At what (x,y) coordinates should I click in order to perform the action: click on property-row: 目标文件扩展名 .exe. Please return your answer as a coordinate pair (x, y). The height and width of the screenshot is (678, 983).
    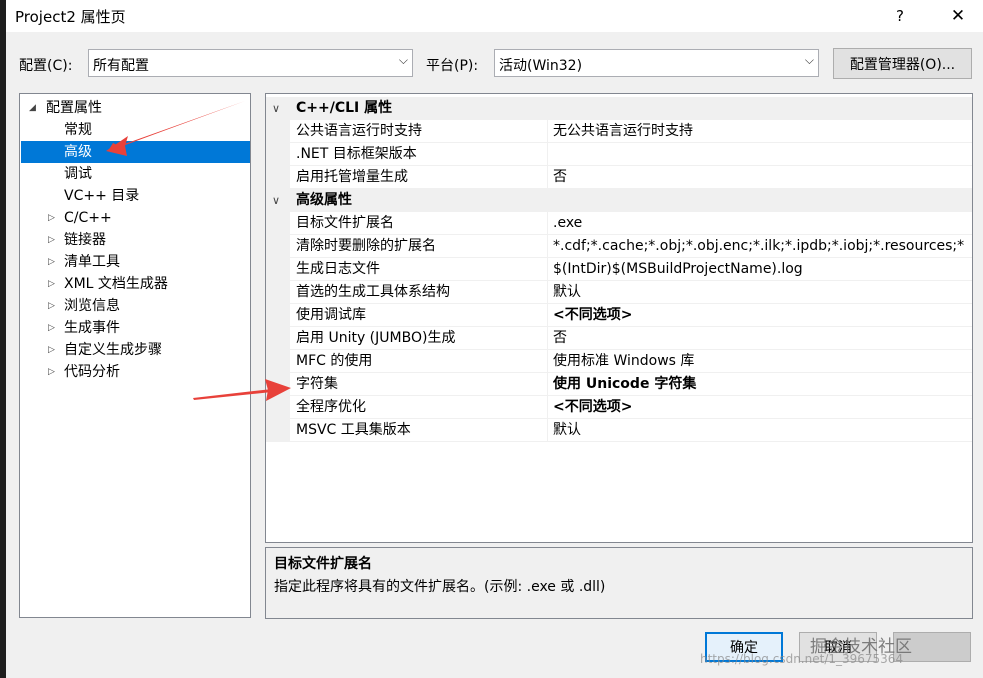
    Looking at the image, I should click on (619, 223).